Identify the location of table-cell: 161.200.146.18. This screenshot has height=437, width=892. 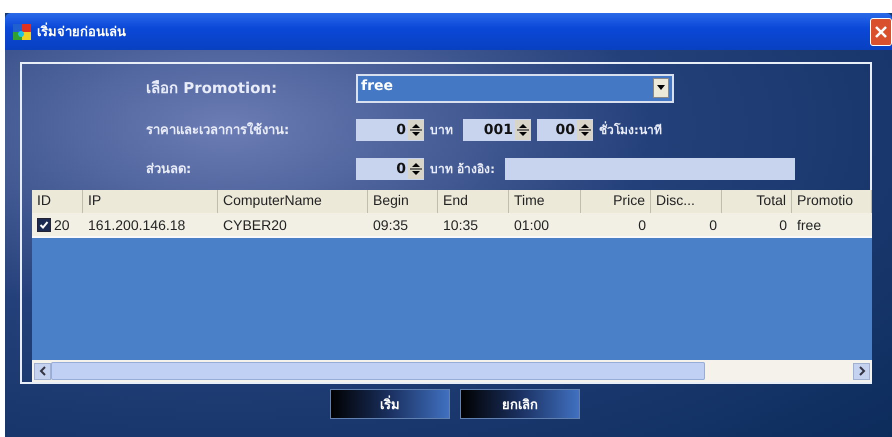
(137, 224).